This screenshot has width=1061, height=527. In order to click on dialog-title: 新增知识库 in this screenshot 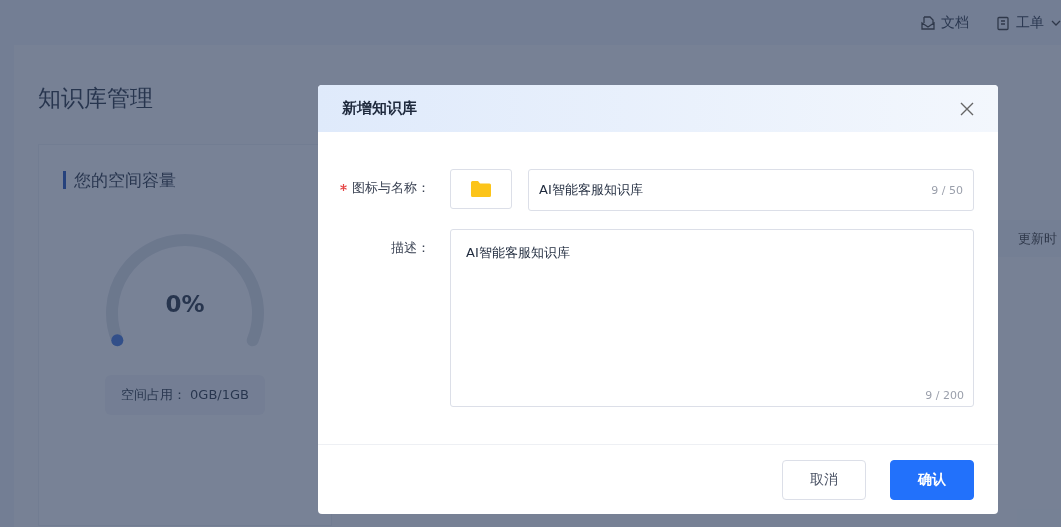, I will do `click(379, 108)`.